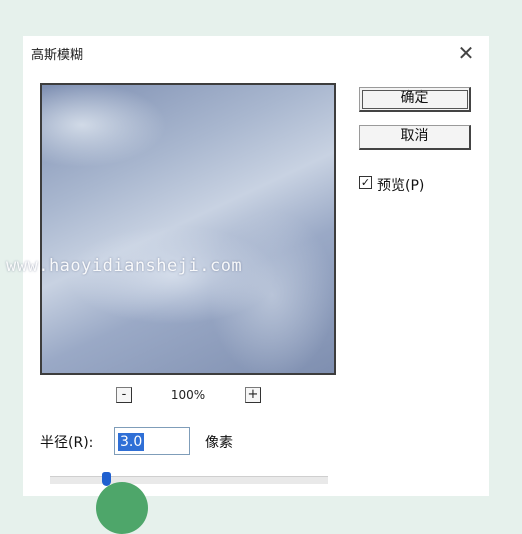 The width and height of the screenshot is (522, 534). What do you see at coordinates (131, 442) in the screenshot?
I see `radius-value: 3.0` at bounding box center [131, 442].